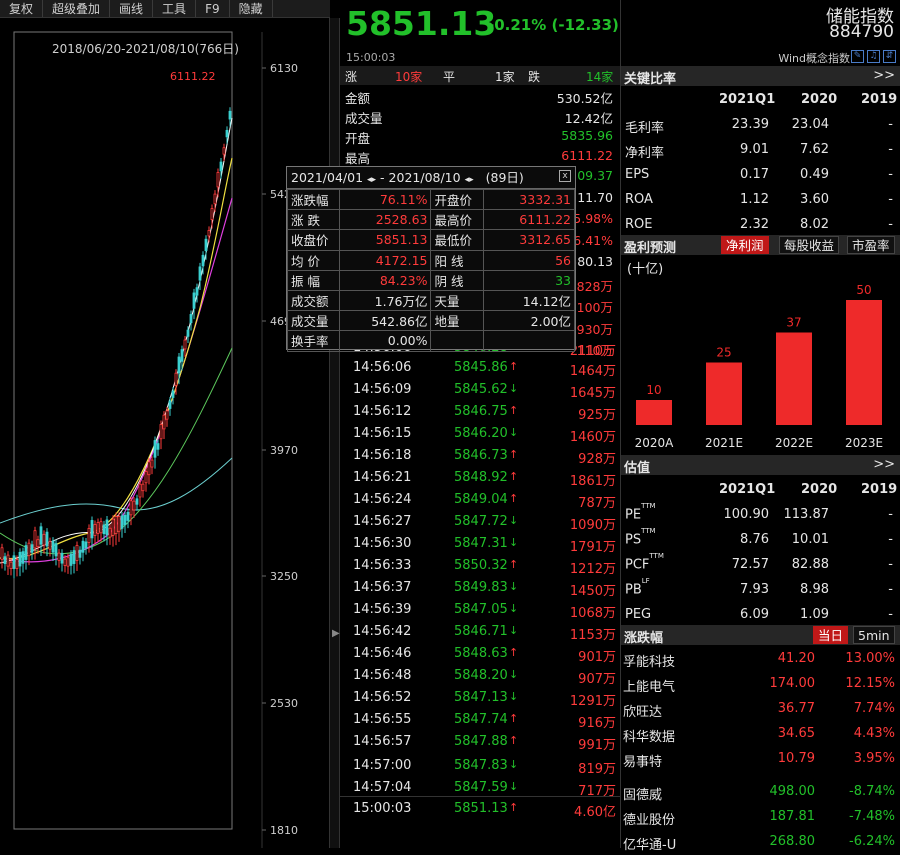  I want to click on tick-row: 14:56:42 5846.71 ↓ 1153万, so click(480, 632).